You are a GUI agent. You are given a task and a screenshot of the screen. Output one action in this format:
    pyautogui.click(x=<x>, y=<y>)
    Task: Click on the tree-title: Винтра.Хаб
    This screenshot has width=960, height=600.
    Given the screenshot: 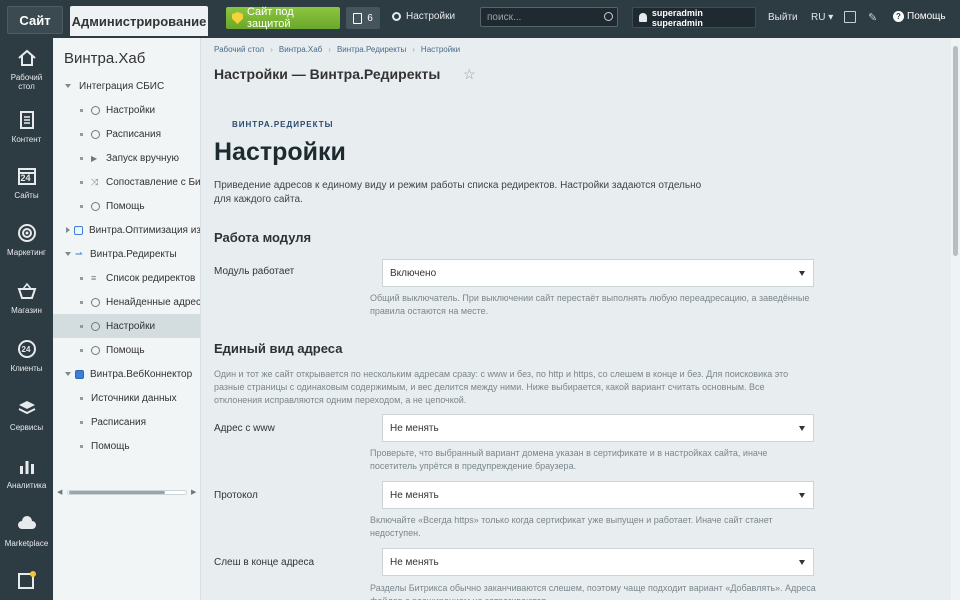 What is the action you would take?
    pyautogui.click(x=105, y=58)
    